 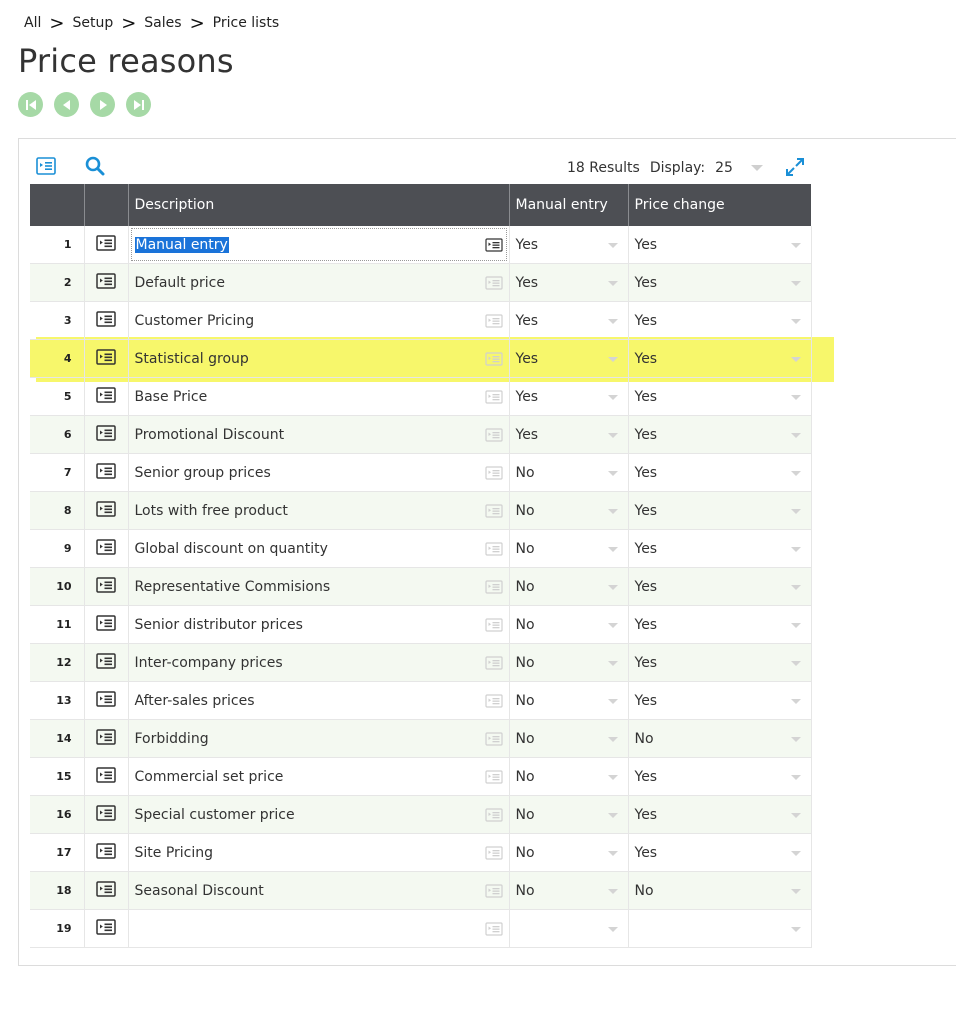 I want to click on table-row: 11 Senior distributor prices No Yes, so click(x=421, y=624).